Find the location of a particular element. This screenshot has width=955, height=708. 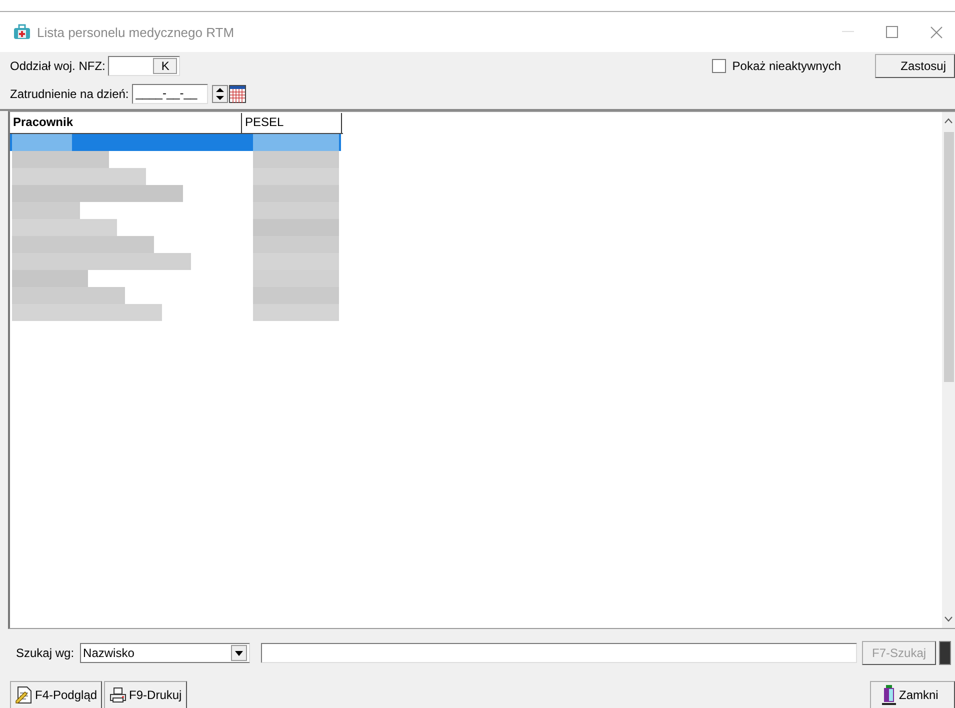

calendar-icon is located at coordinates (237, 94).